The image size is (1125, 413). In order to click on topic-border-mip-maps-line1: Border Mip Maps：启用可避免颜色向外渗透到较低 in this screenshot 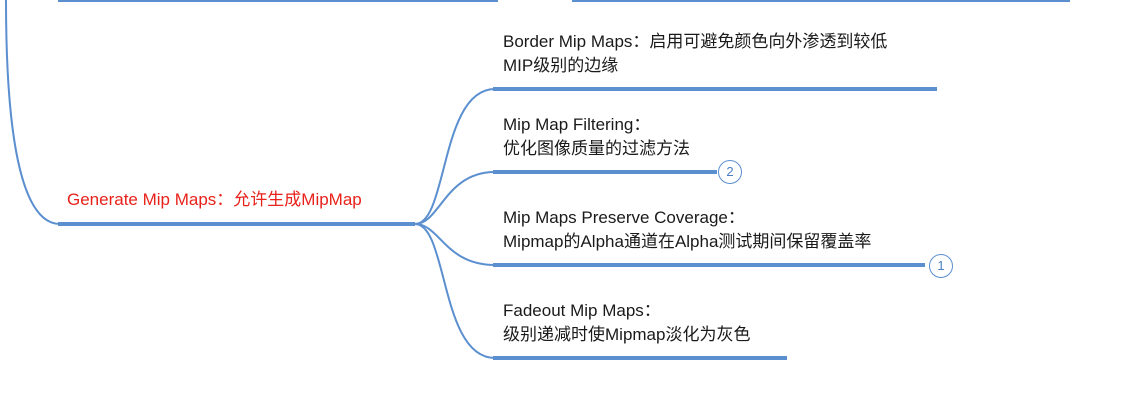, I will do `click(695, 41)`.